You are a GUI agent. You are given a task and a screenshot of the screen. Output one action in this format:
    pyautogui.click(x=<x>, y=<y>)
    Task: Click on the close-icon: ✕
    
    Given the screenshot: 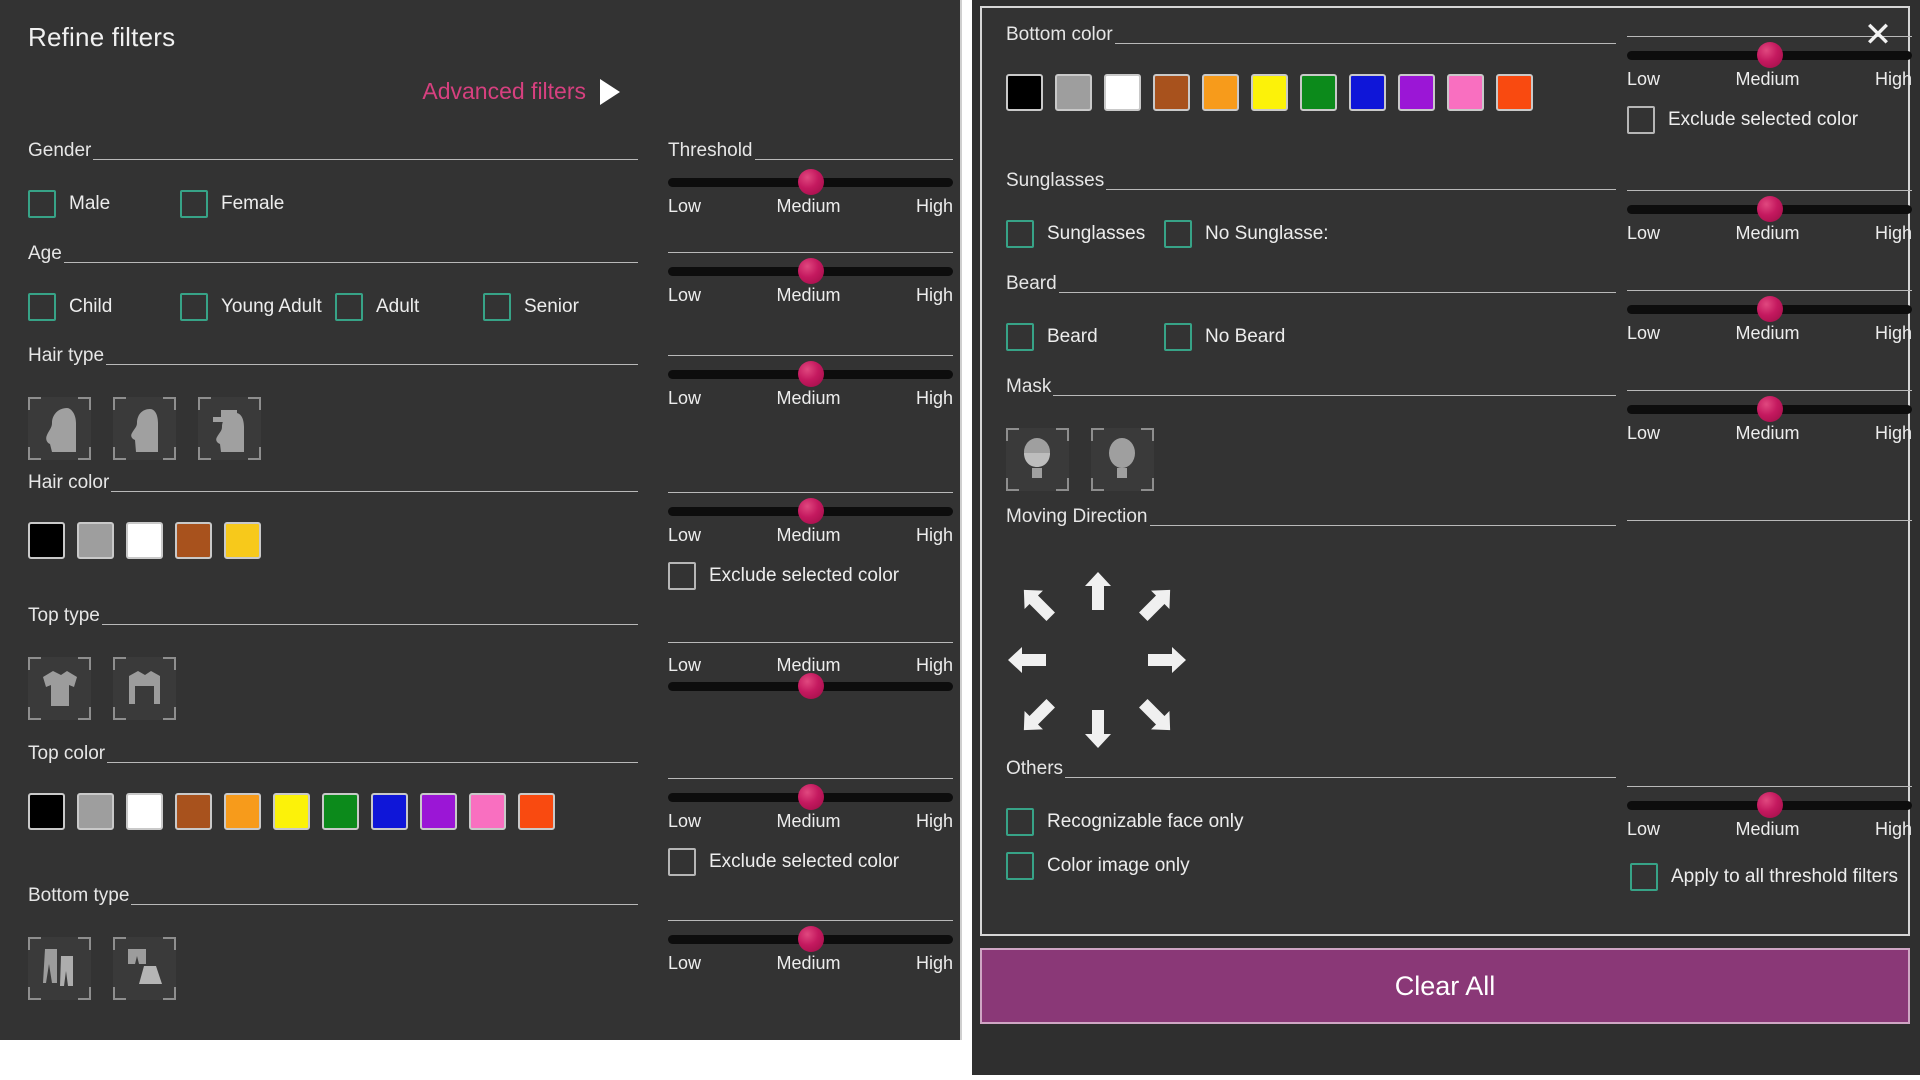 What is the action you would take?
    pyautogui.click(x=1878, y=36)
    